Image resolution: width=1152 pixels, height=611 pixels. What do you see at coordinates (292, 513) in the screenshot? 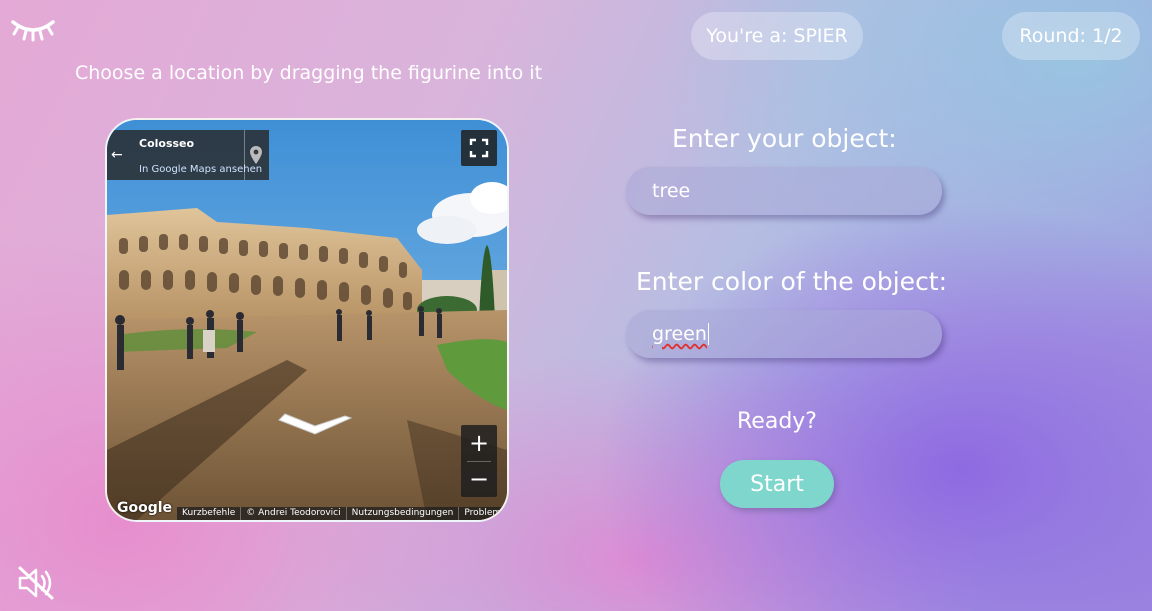
I see `footer-copyright: © Andrei Teodorovici` at bounding box center [292, 513].